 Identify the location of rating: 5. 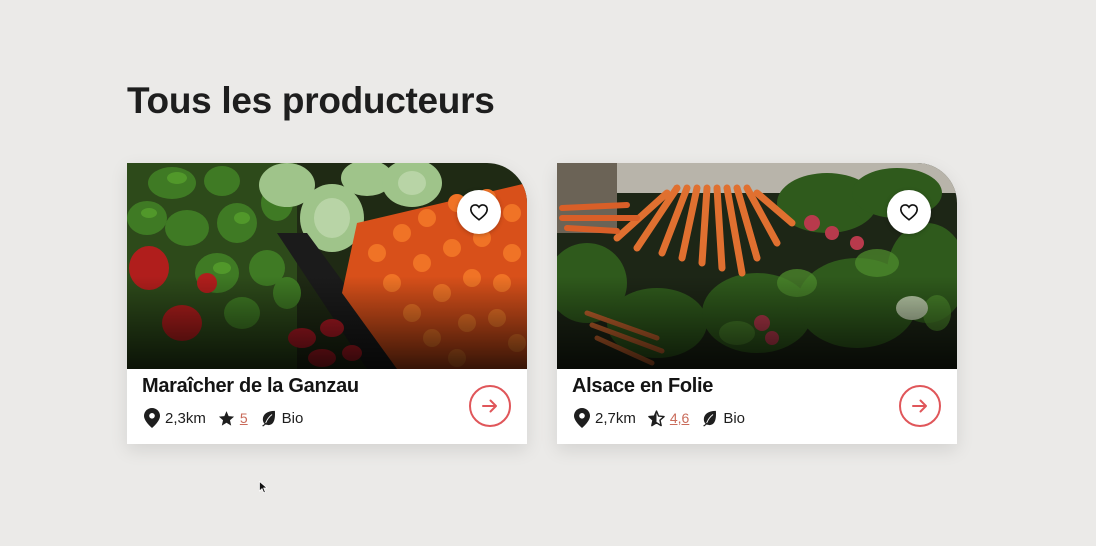
(233, 418).